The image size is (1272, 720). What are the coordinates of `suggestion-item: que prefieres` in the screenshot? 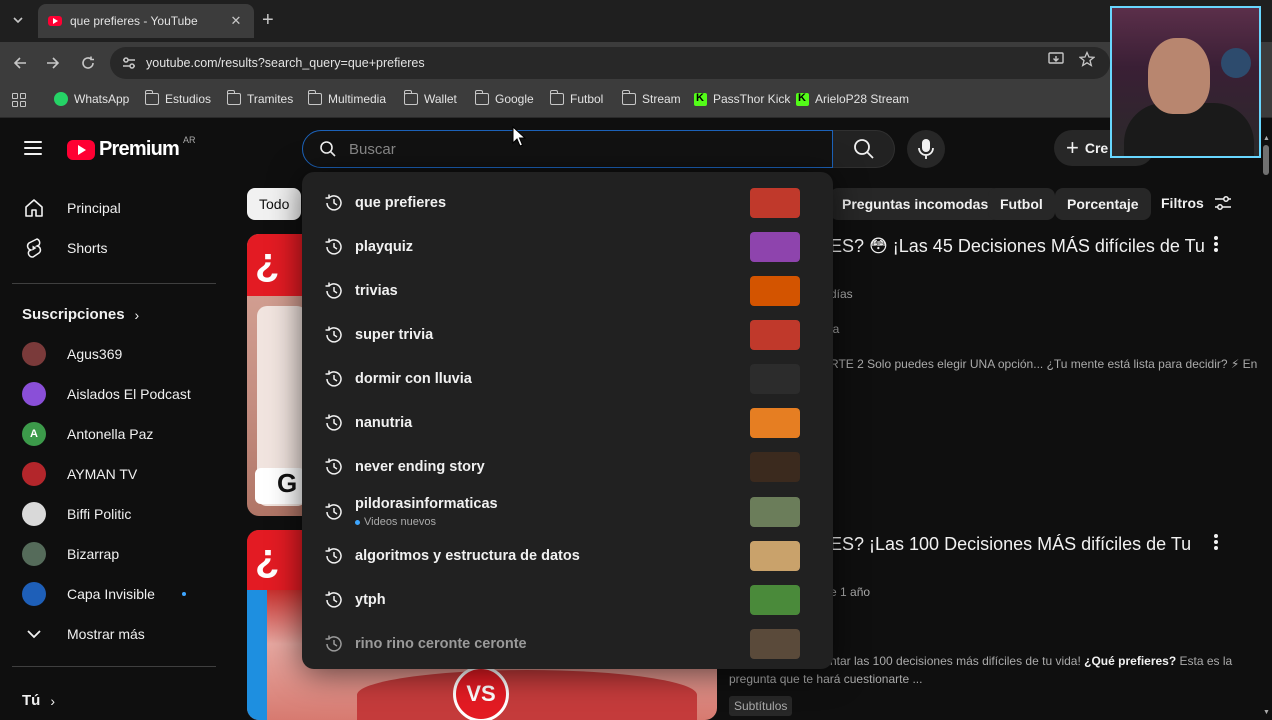 It's located at (567, 203).